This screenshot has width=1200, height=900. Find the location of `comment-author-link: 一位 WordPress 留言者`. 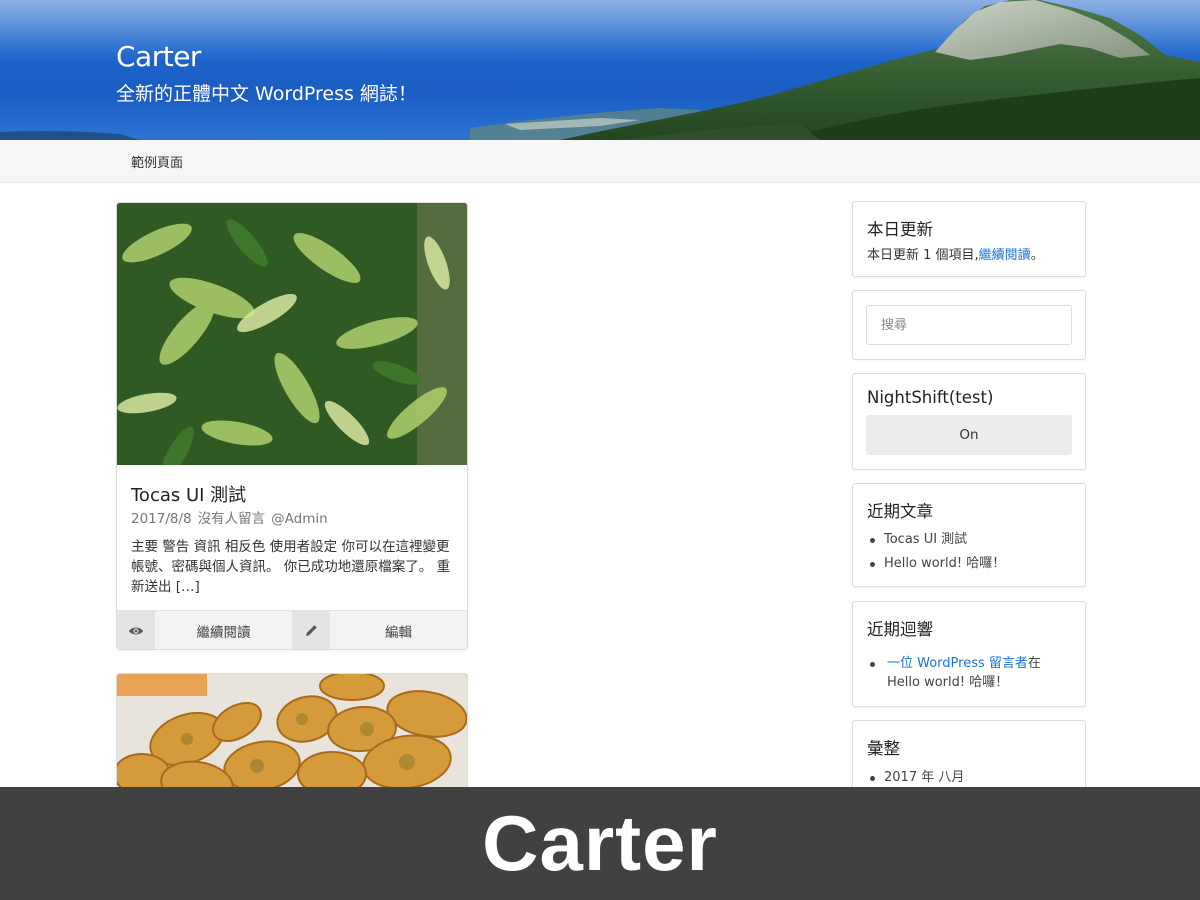

comment-author-link: 一位 WordPress 留言者 is located at coordinates (957, 663).